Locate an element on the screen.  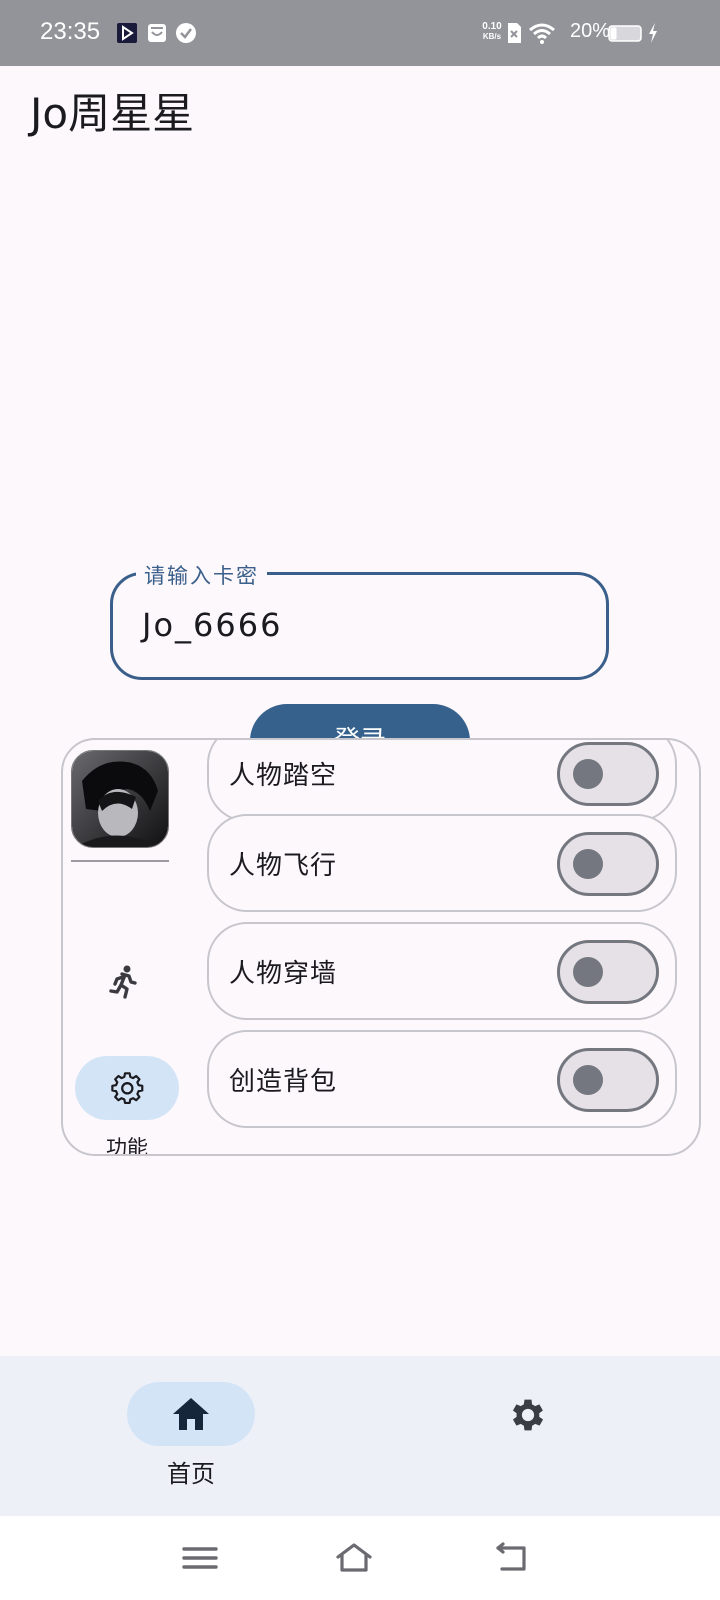
back-icon is located at coordinates (512, 1558).